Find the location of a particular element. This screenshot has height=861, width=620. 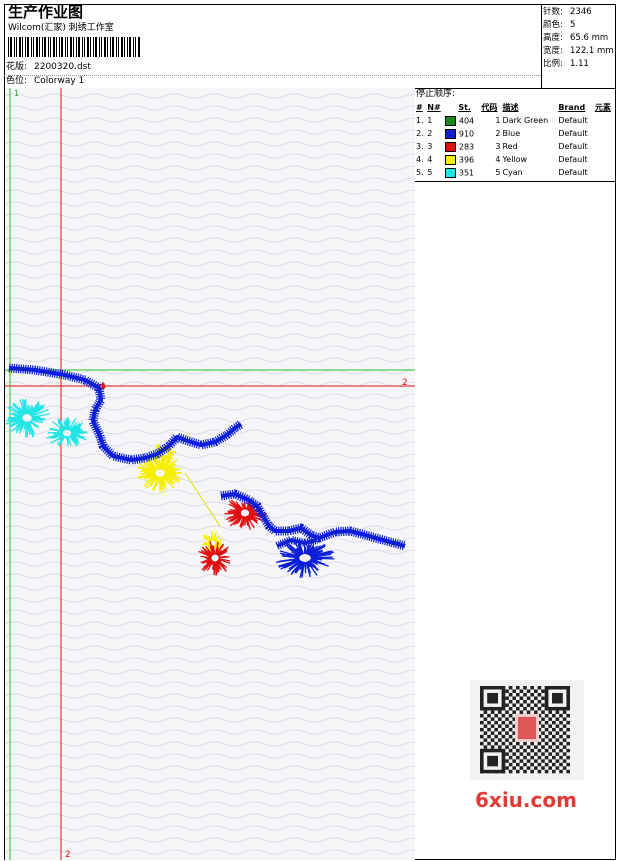

row-description: Blue is located at coordinates (511, 133).